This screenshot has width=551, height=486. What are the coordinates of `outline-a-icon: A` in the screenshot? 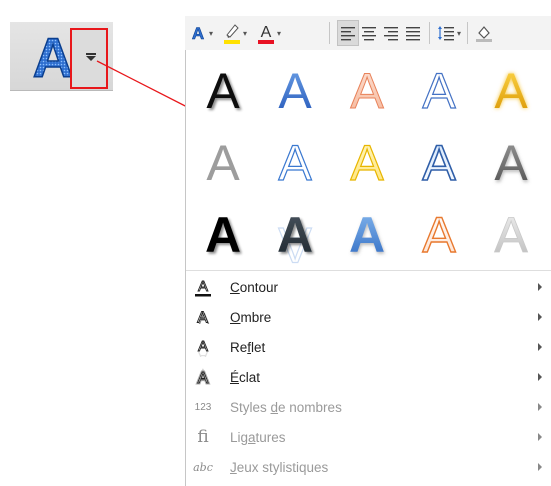 It's located at (203, 287).